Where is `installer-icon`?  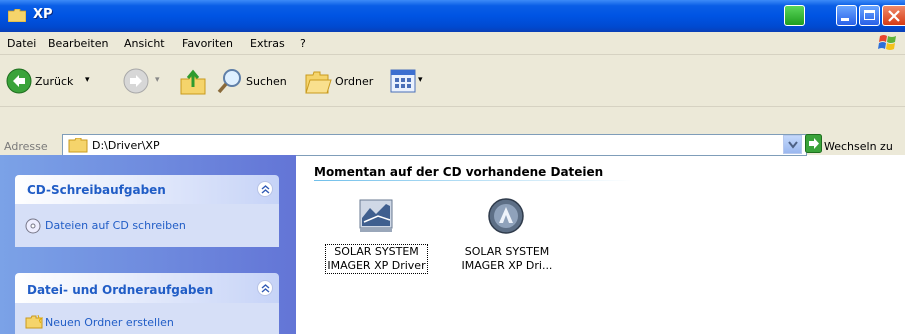 installer-icon is located at coordinates (376, 215).